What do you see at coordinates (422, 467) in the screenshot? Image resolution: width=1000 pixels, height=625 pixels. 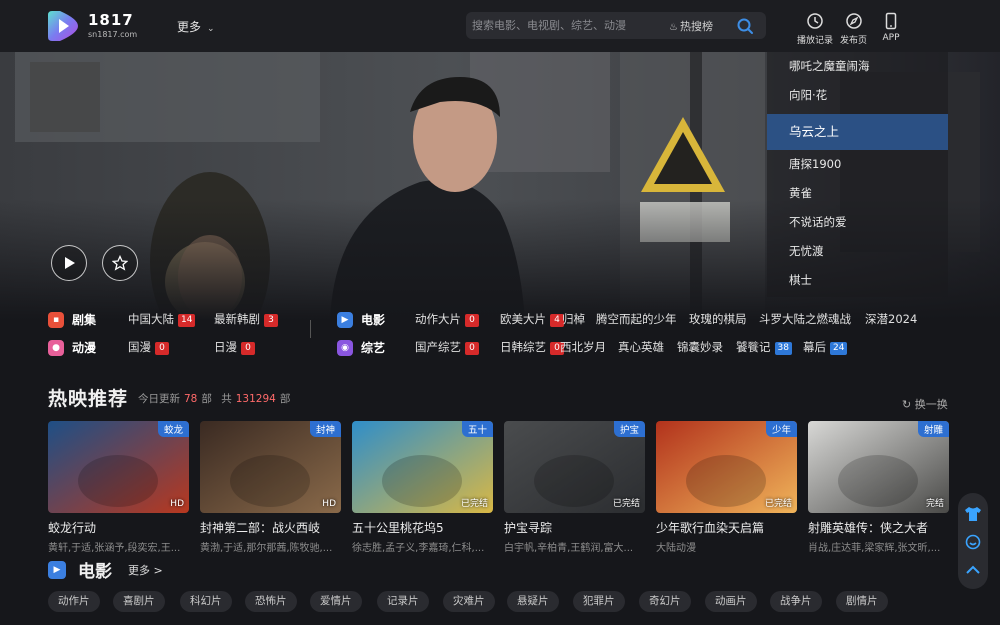 I see `card-poster: 五十 已完结` at bounding box center [422, 467].